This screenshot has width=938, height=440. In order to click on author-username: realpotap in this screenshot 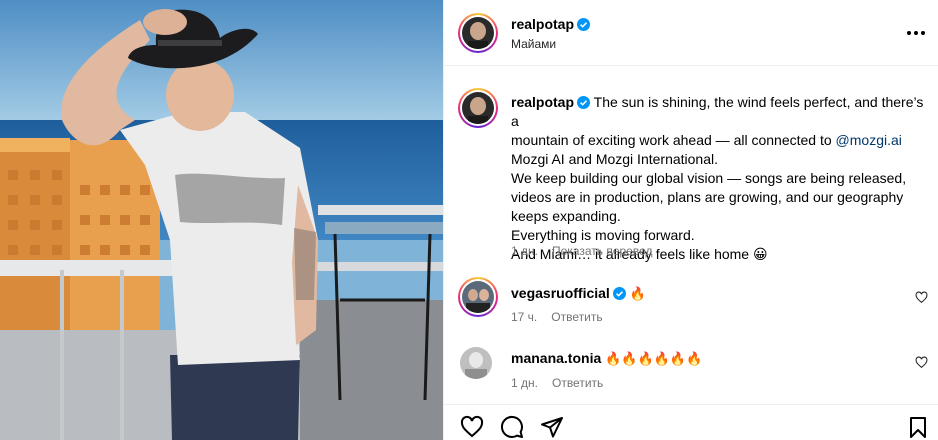, I will do `click(551, 24)`.